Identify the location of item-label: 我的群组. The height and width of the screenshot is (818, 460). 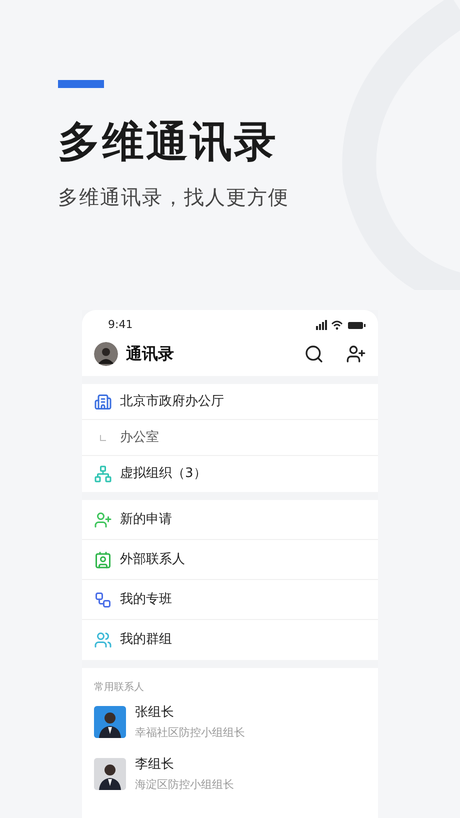
(146, 640).